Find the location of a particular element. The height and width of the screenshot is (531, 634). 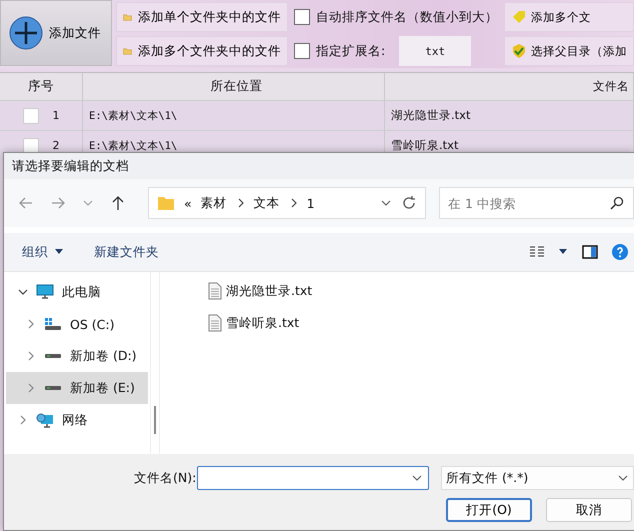

monitor-icon is located at coordinates (45, 292).